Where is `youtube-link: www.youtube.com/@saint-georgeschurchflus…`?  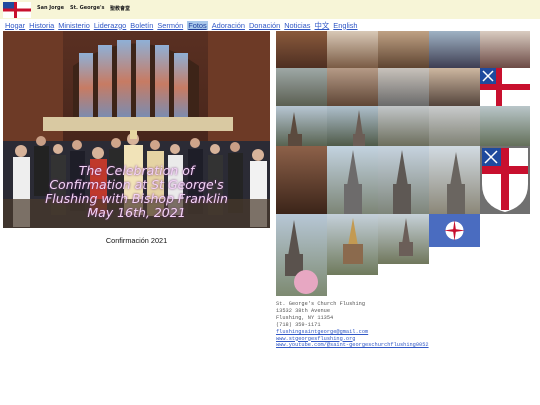 youtube-link: www.youtube.com/@saint-georgeschurchflus… is located at coordinates (352, 345).